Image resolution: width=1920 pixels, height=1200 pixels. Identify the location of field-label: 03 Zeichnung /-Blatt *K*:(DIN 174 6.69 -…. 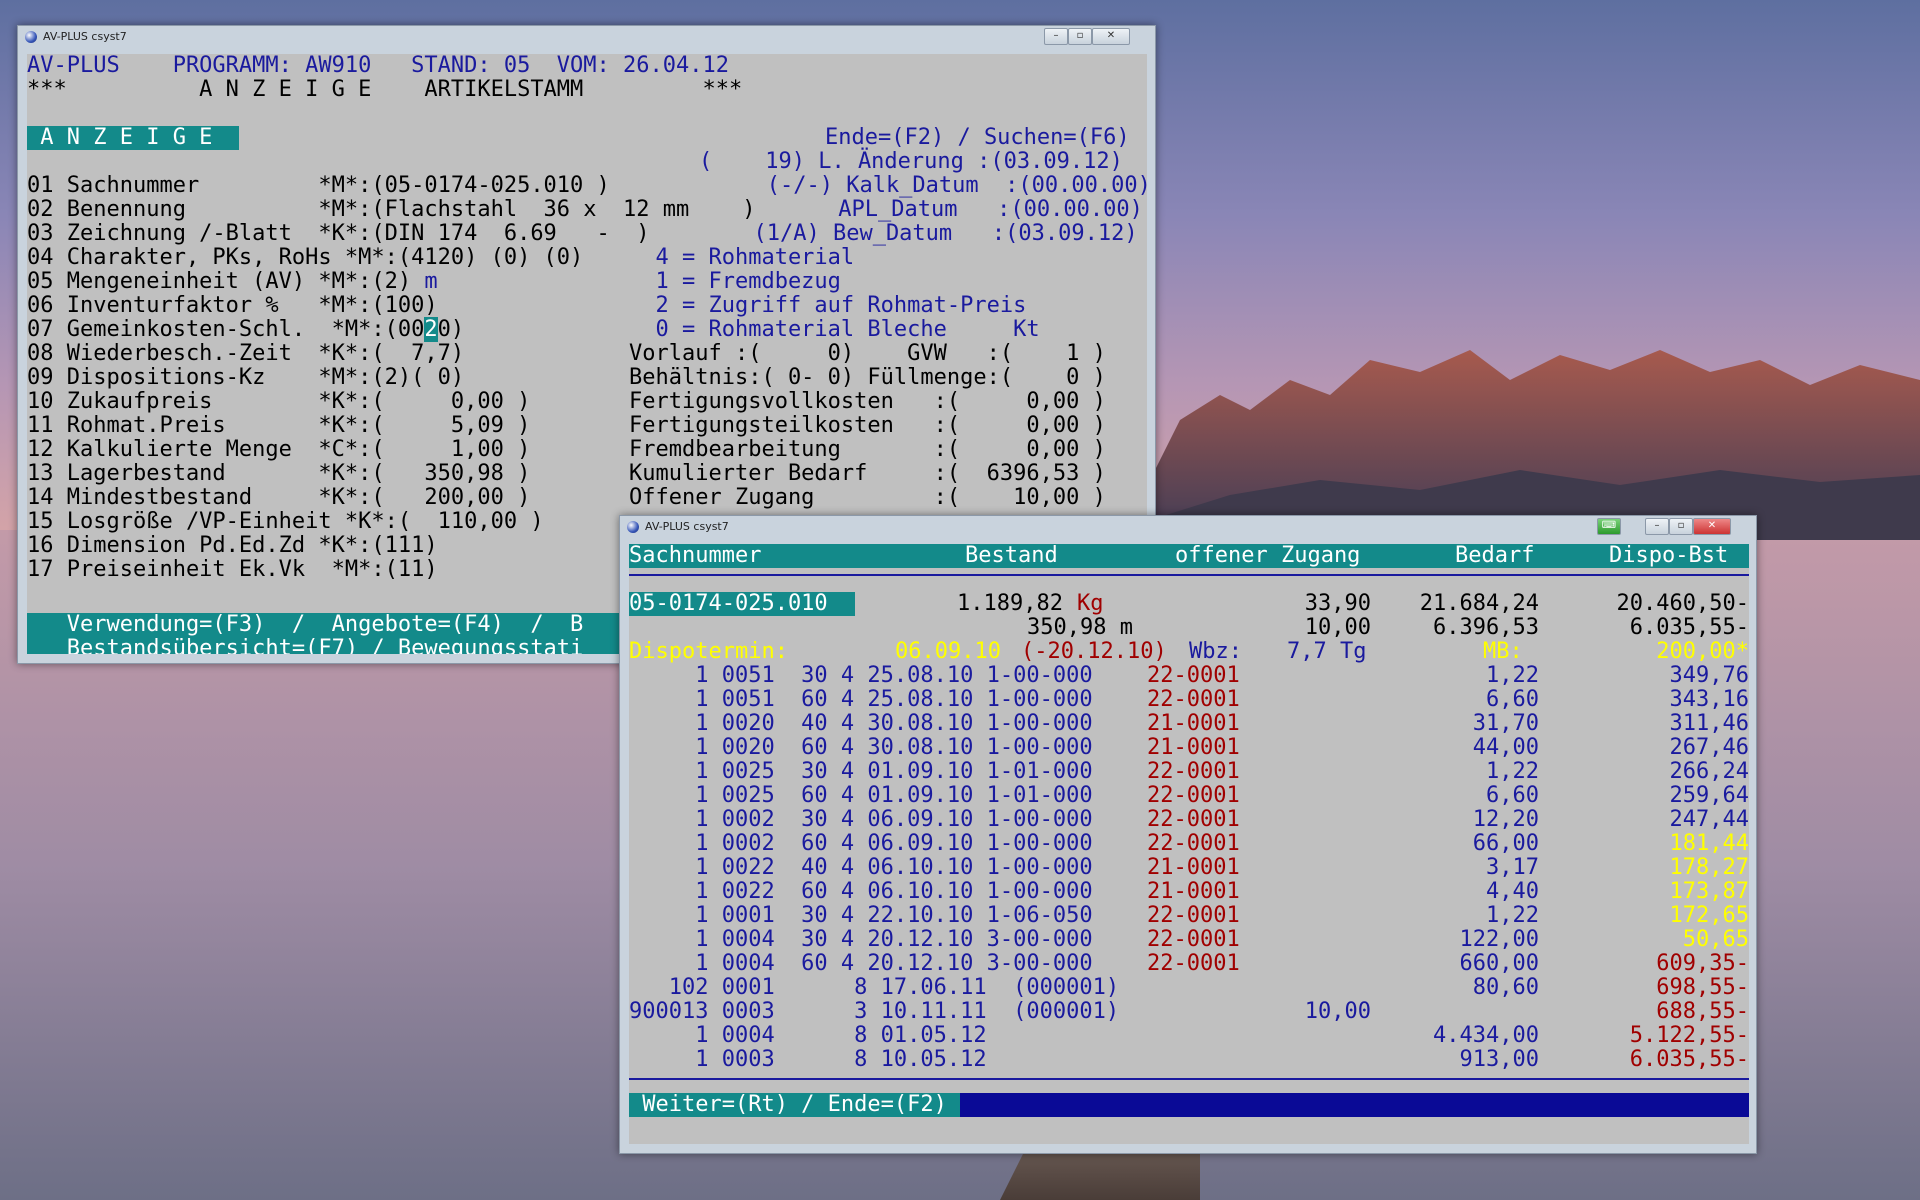
(338, 233).